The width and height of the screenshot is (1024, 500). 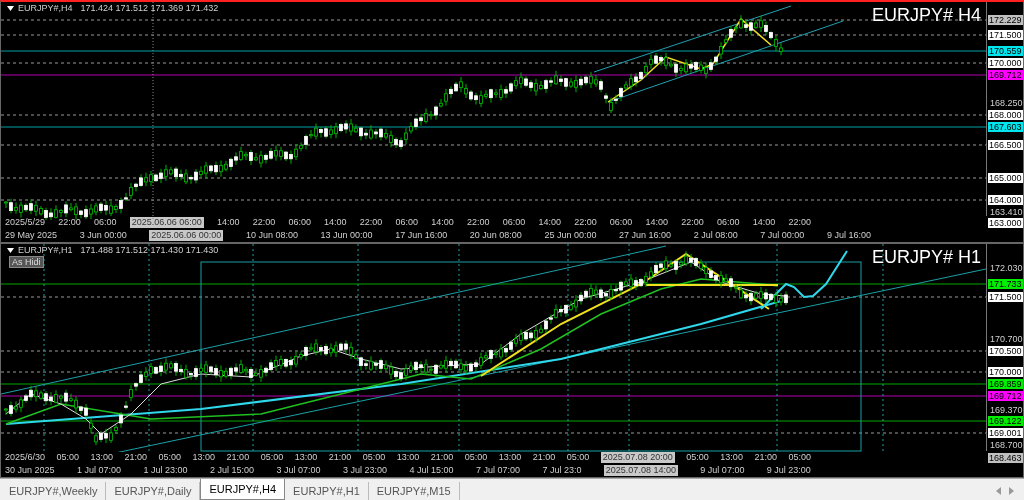 What do you see at coordinates (1005, 223) in the screenshot?
I see `price-label: 163.000` at bounding box center [1005, 223].